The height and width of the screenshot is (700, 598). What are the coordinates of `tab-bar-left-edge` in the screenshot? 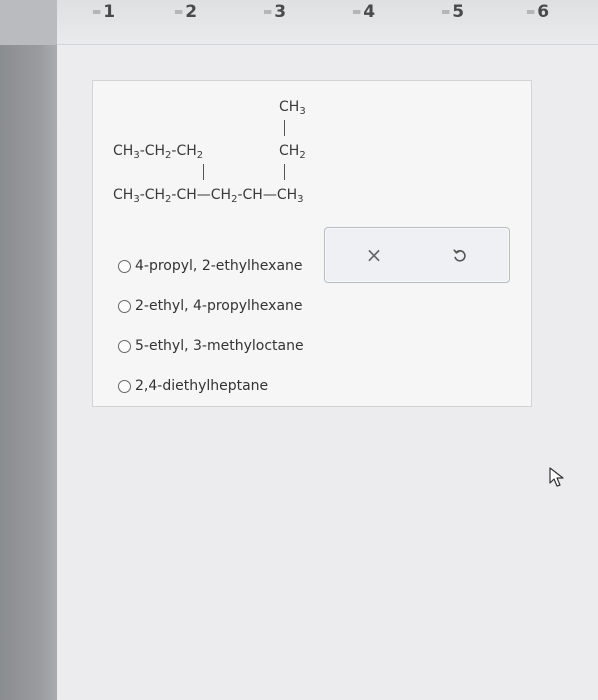 It's located at (28, 22).